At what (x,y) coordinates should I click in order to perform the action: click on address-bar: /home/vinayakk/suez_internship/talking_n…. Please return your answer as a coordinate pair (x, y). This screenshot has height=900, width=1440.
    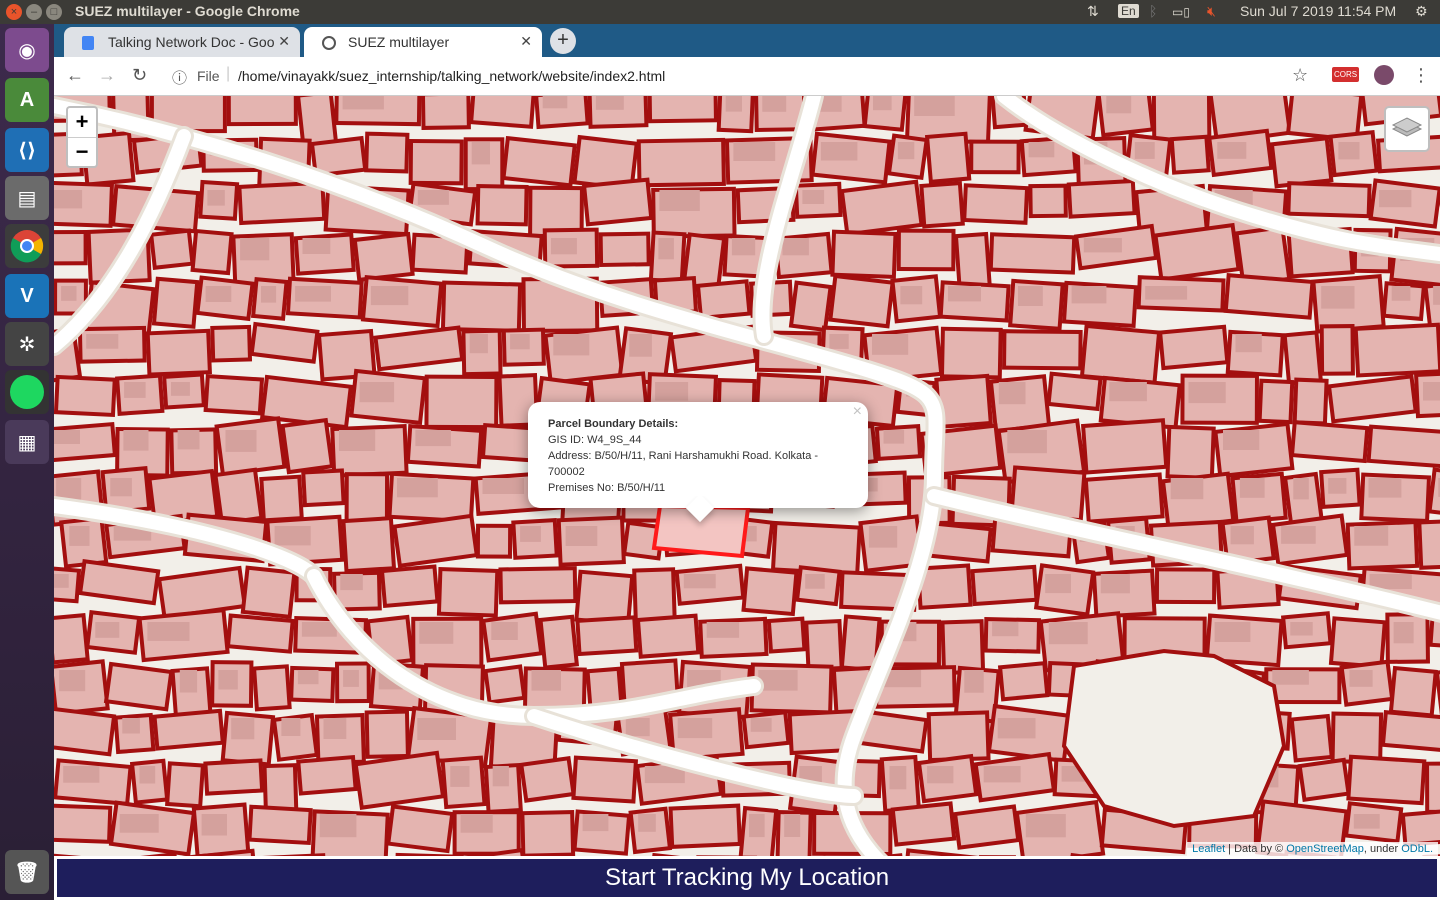
    Looking at the image, I should click on (451, 76).